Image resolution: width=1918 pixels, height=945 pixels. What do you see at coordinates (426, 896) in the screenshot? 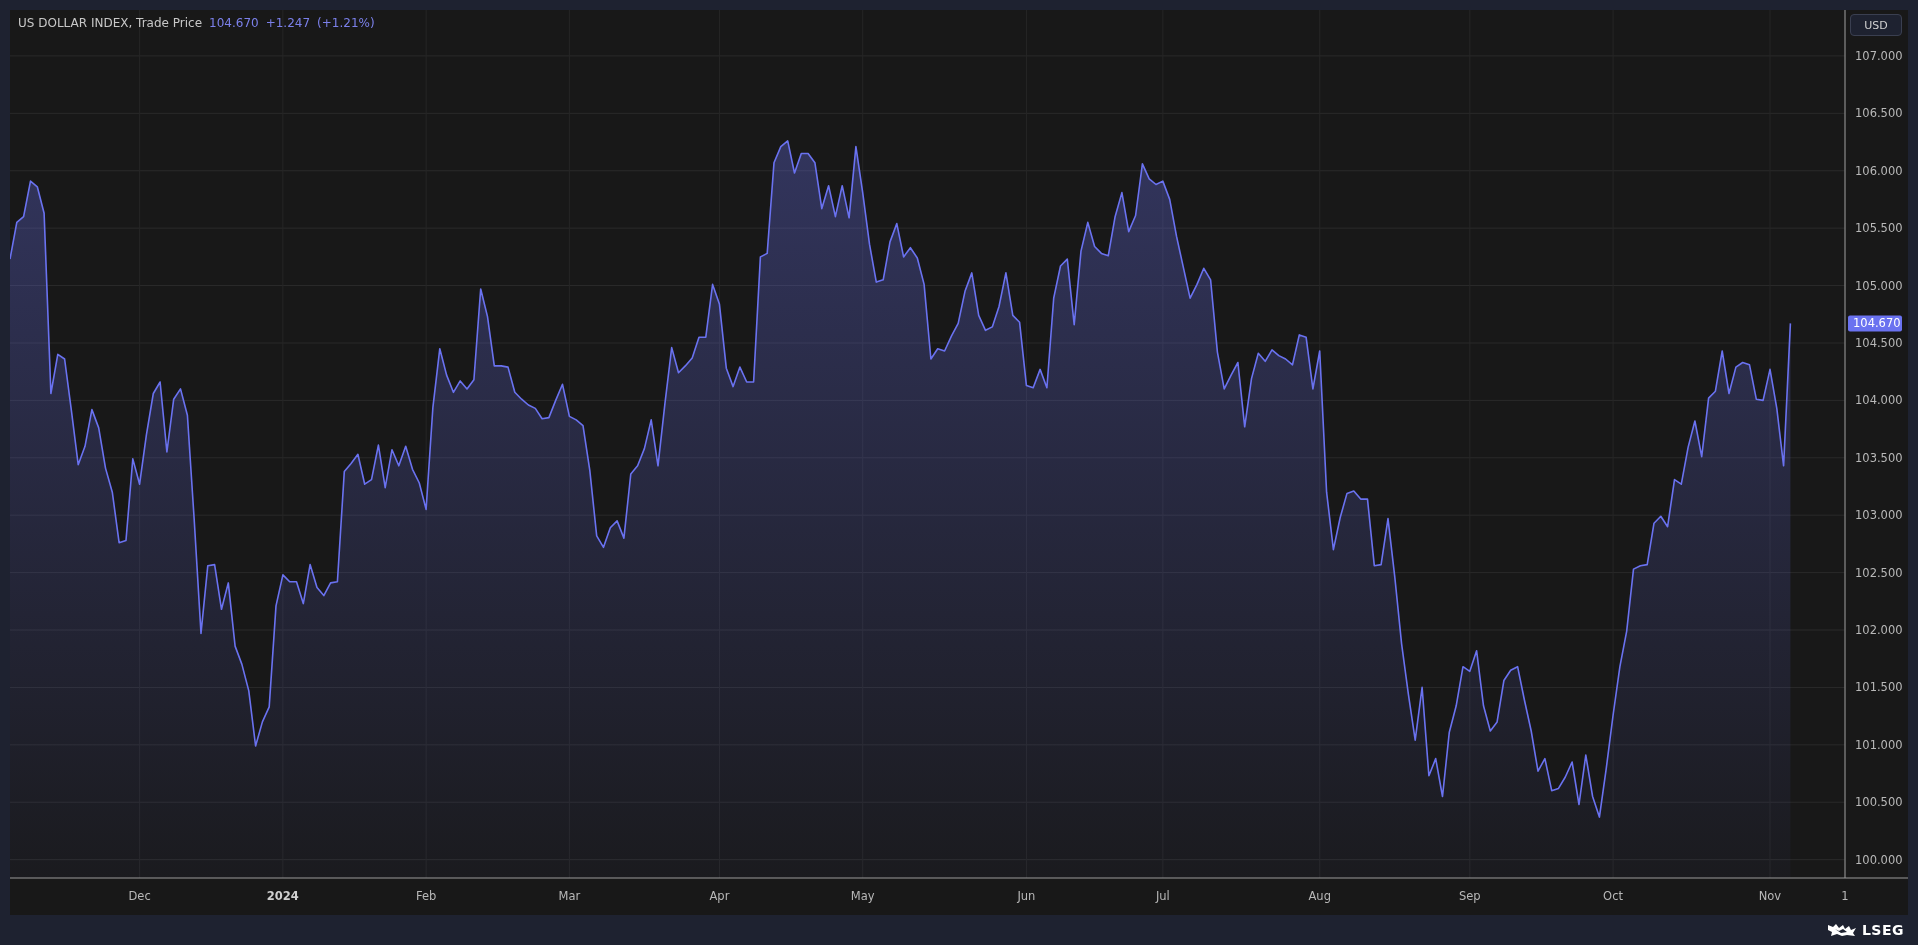
I see `axis-label: Feb` at bounding box center [426, 896].